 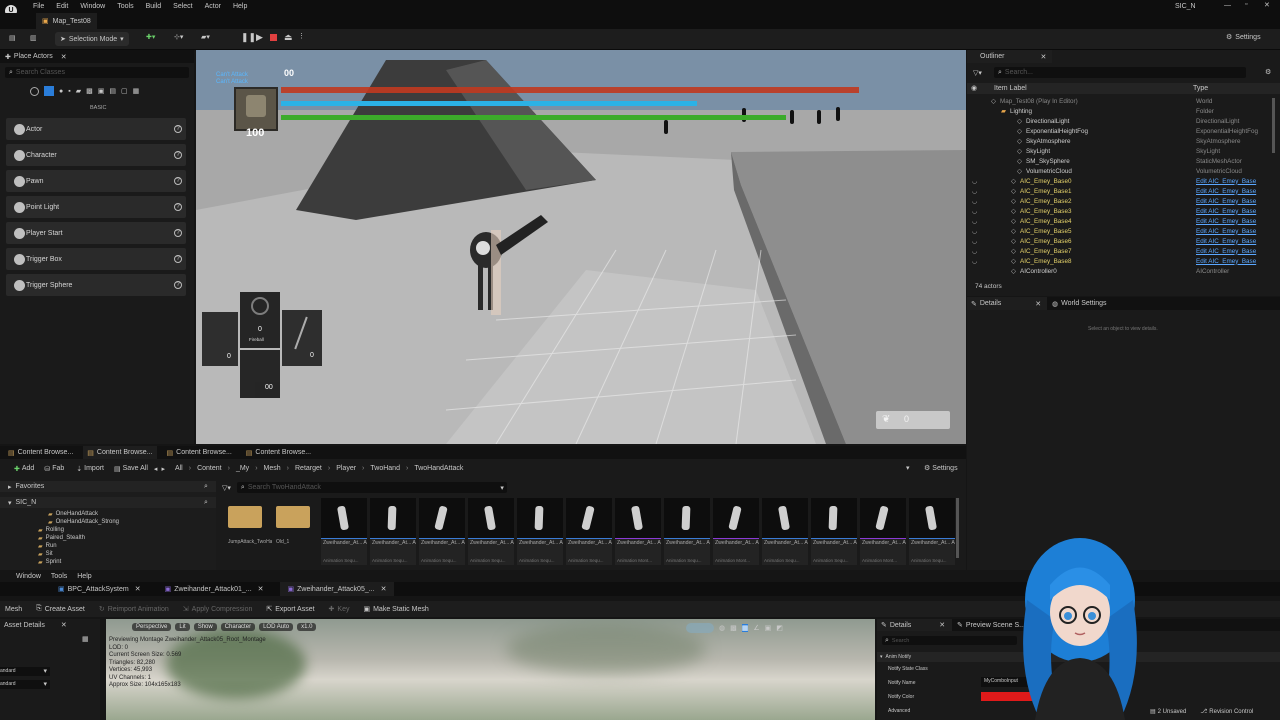 I want to click on classes-icon: ▢, so click(x=124, y=91).